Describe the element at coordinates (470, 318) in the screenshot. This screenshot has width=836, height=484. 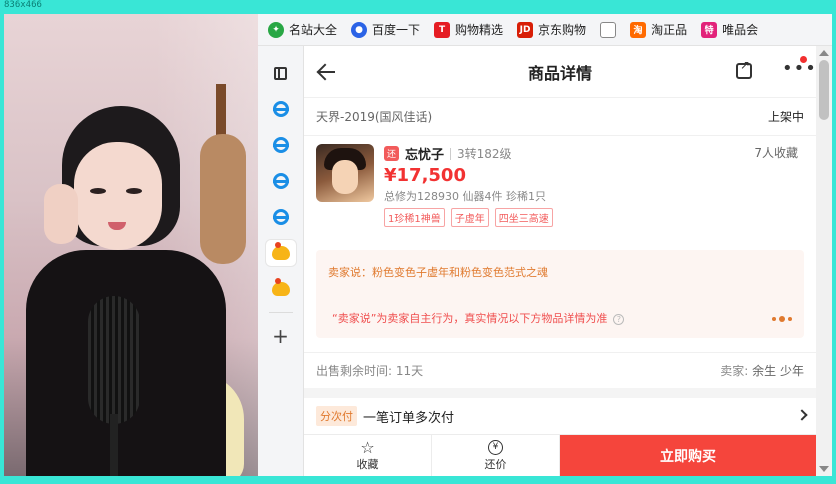
I see `disclaimer-text: “卖家说”为卖家自主行为，真实情况以下方物品详情为准` at that location.